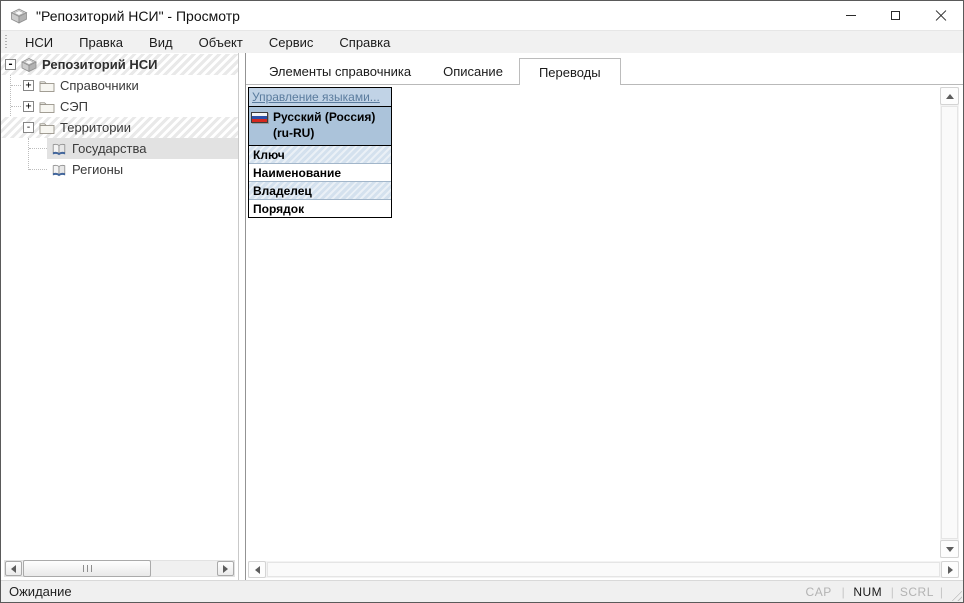 The image size is (964, 603). Describe the element at coordinates (161, 42) in the screenshot. I see `menu-view: Вид` at that location.